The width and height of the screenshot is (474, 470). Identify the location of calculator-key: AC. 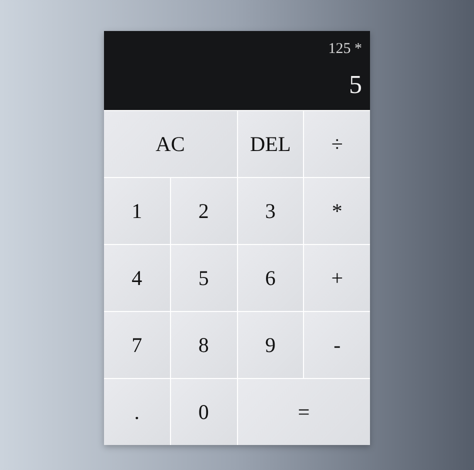
(170, 144).